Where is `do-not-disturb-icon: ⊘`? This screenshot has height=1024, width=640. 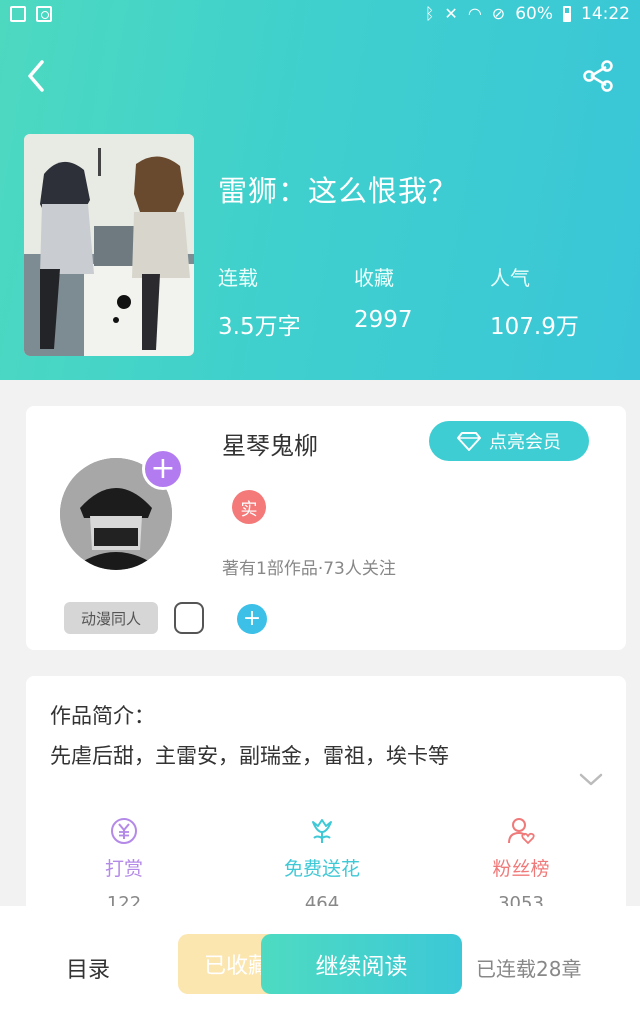 do-not-disturb-icon: ⊘ is located at coordinates (498, 13).